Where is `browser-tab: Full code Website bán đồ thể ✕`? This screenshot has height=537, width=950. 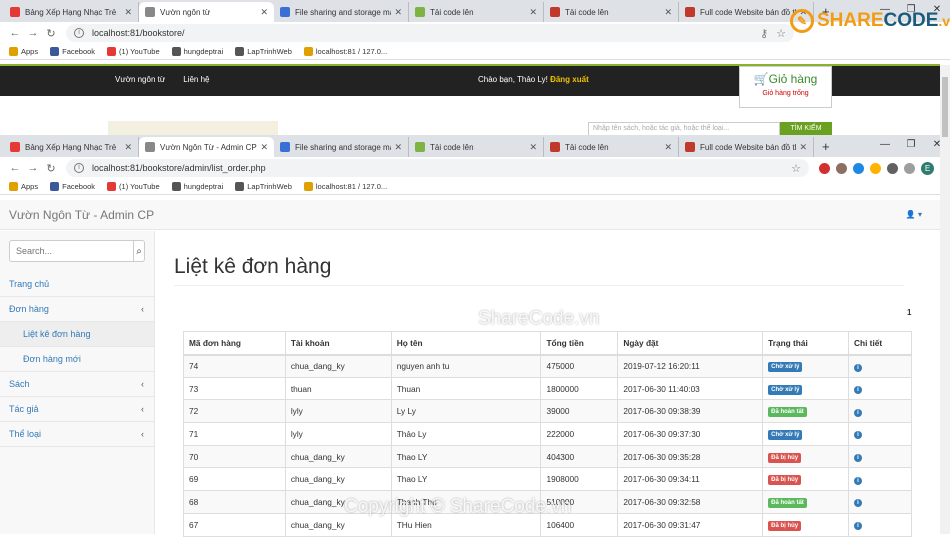
browser-tab: Full code Website bán đồ thể ✕ is located at coordinates (746, 147).